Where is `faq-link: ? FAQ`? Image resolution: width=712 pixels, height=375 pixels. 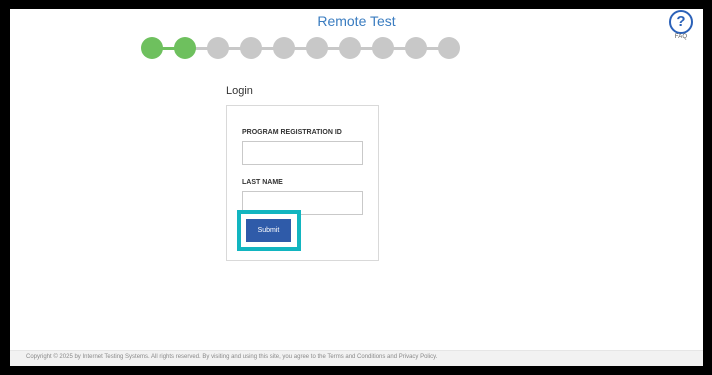
faq-link: ? FAQ is located at coordinates (681, 25).